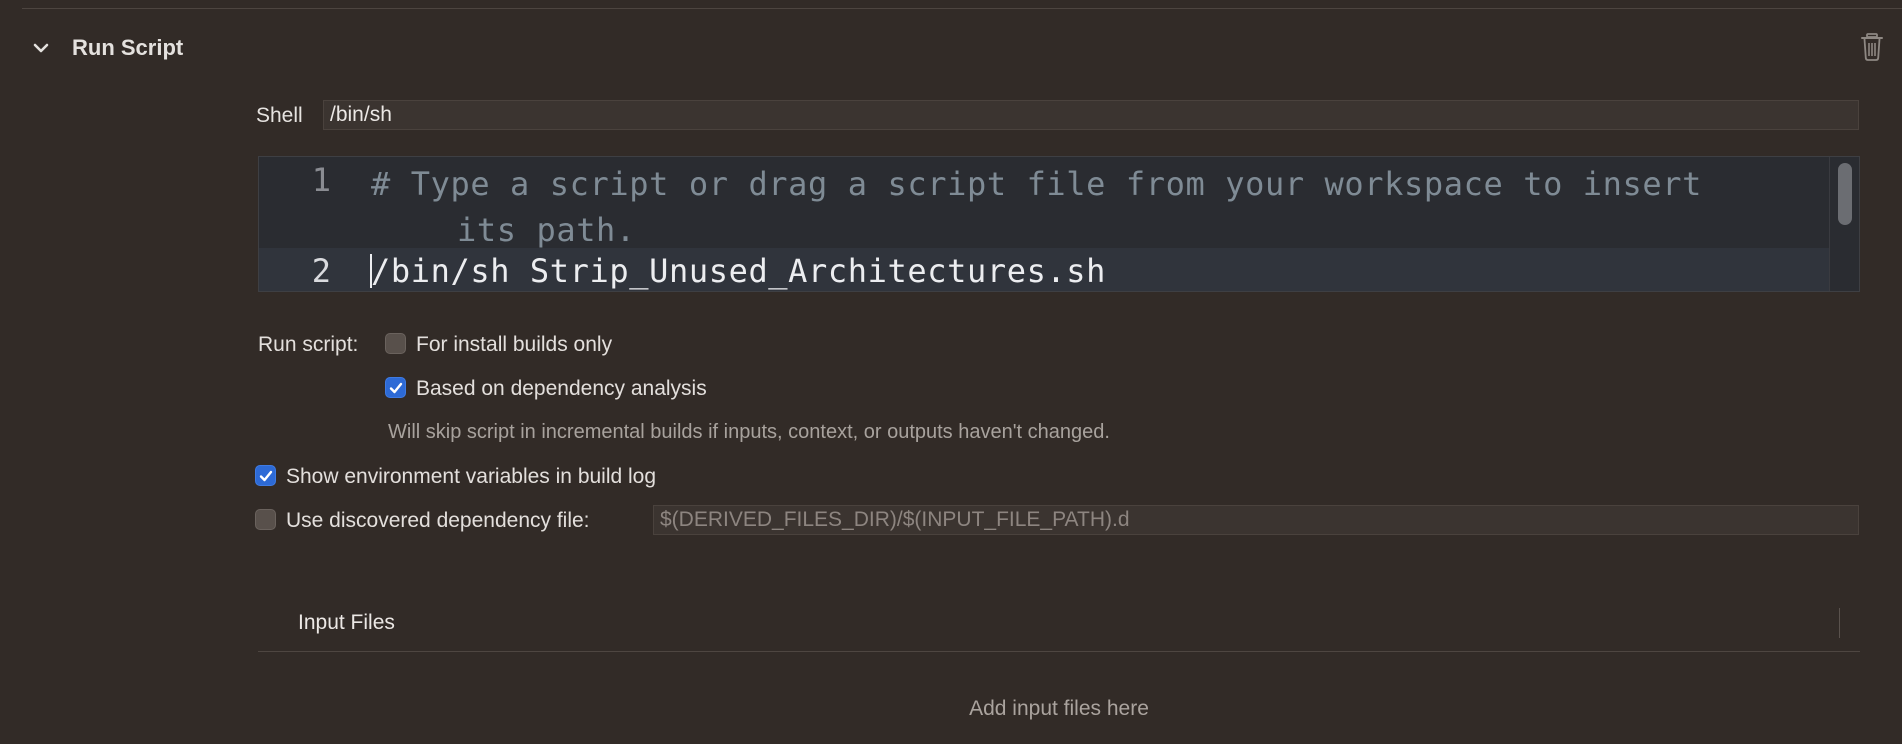  I want to click on line-number: 1, so click(321, 180).